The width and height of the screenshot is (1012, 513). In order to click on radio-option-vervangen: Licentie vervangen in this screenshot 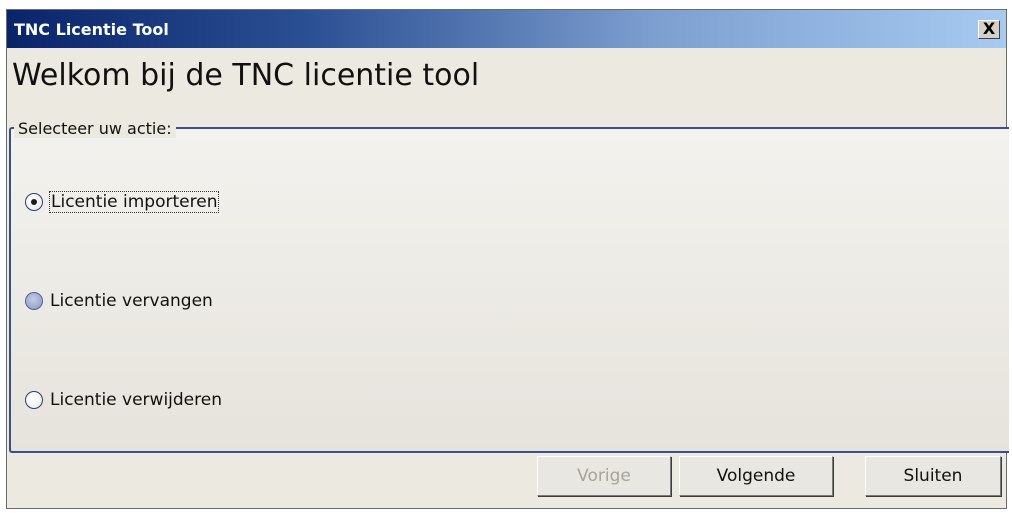, I will do `click(119, 301)`.